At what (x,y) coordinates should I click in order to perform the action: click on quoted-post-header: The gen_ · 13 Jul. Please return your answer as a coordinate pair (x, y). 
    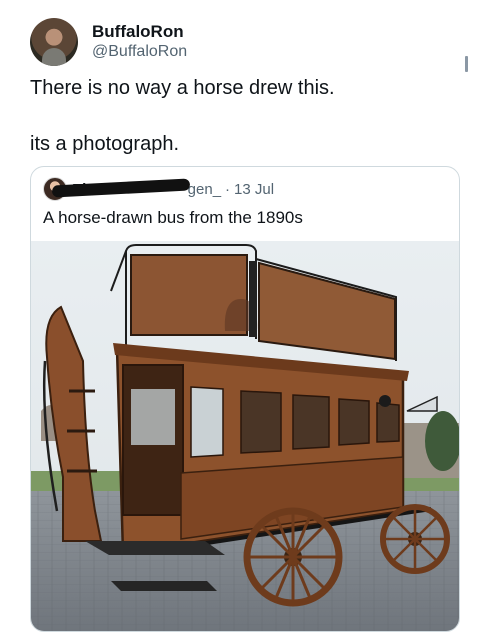
    Looking at the image, I should click on (158, 189).